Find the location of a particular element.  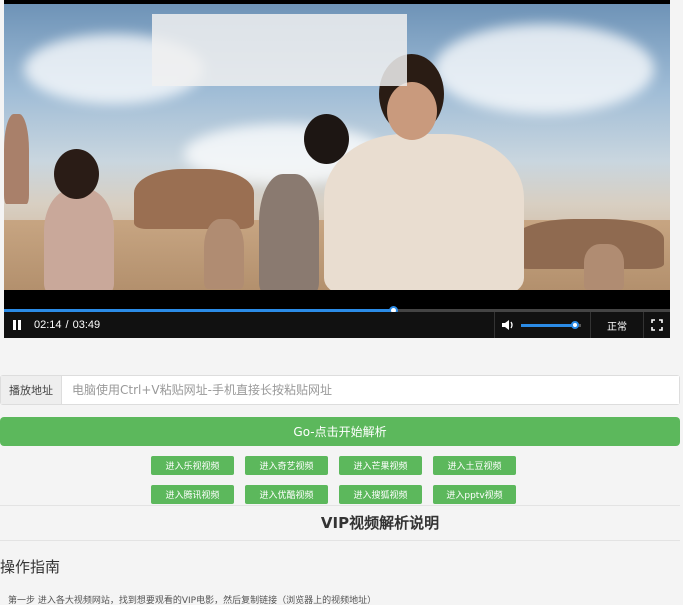

fullscreen-icon is located at coordinates (657, 325).